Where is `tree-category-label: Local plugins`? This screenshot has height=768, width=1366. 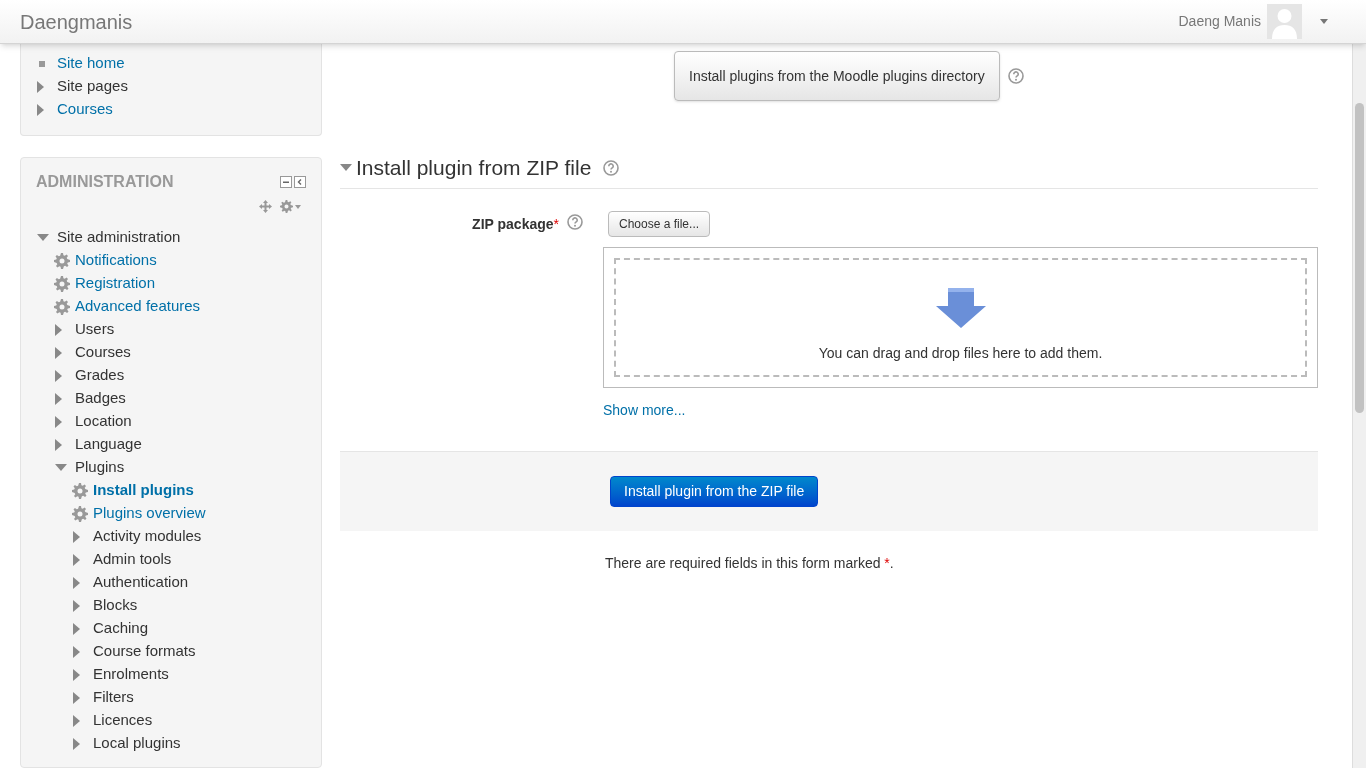 tree-category-label: Local plugins is located at coordinates (137, 743).